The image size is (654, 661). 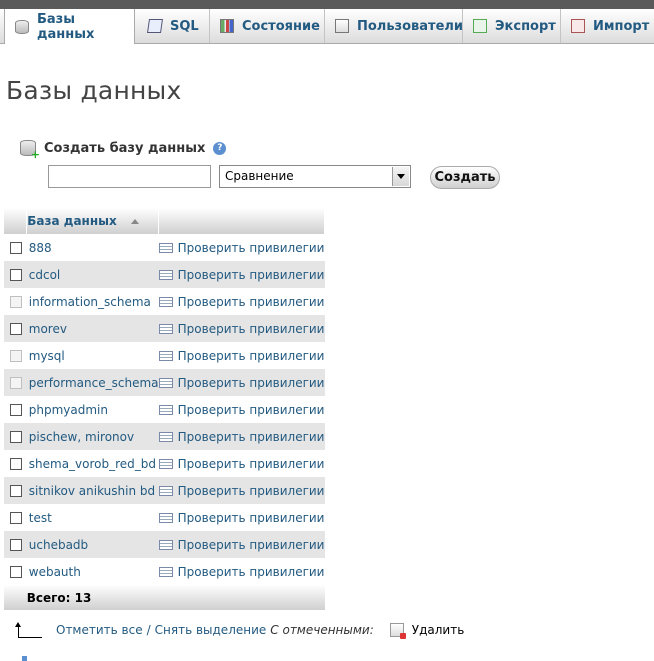 What do you see at coordinates (66, 26) in the screenshot?
I see `tab-databases-label: Базы данных` at bounding box center [66, 26].